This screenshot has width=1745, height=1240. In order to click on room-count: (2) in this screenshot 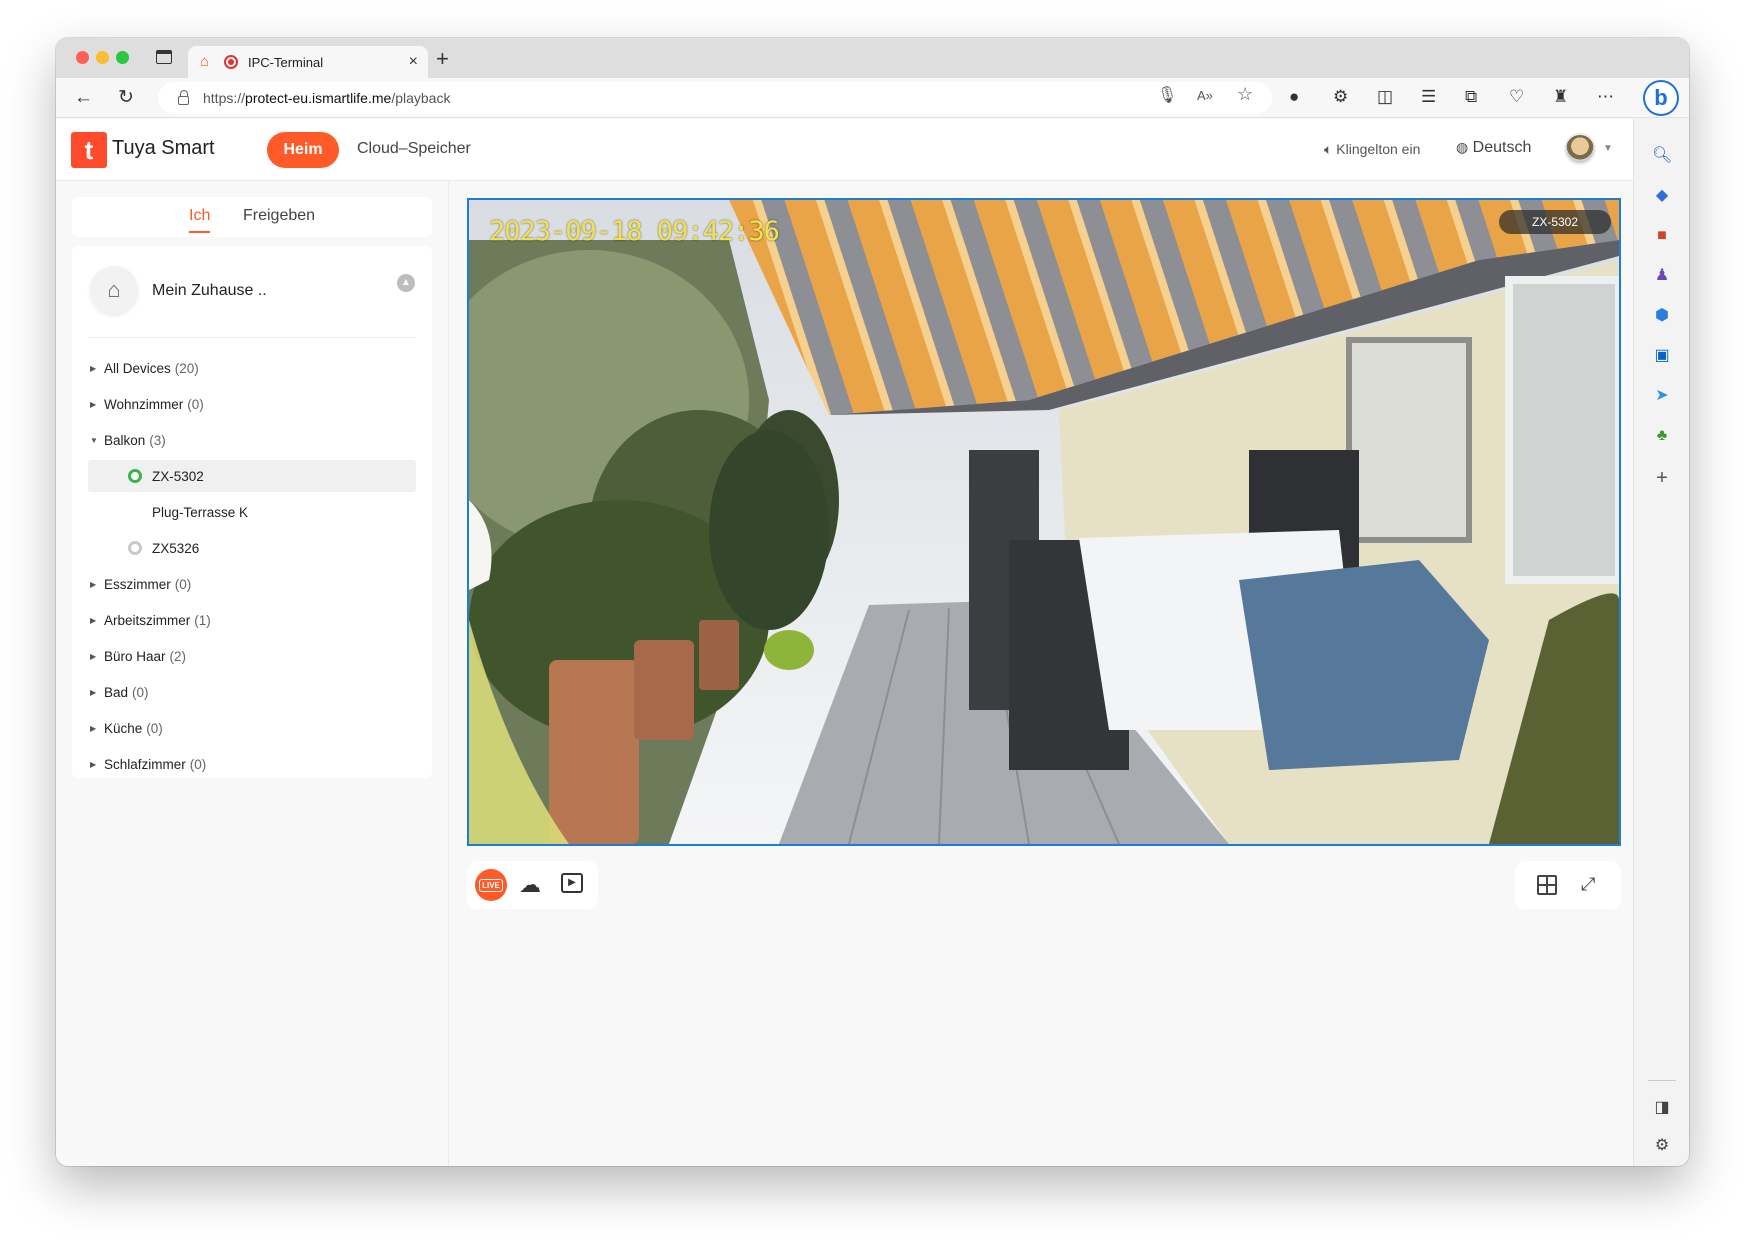, I will do `click(178, 656)`.